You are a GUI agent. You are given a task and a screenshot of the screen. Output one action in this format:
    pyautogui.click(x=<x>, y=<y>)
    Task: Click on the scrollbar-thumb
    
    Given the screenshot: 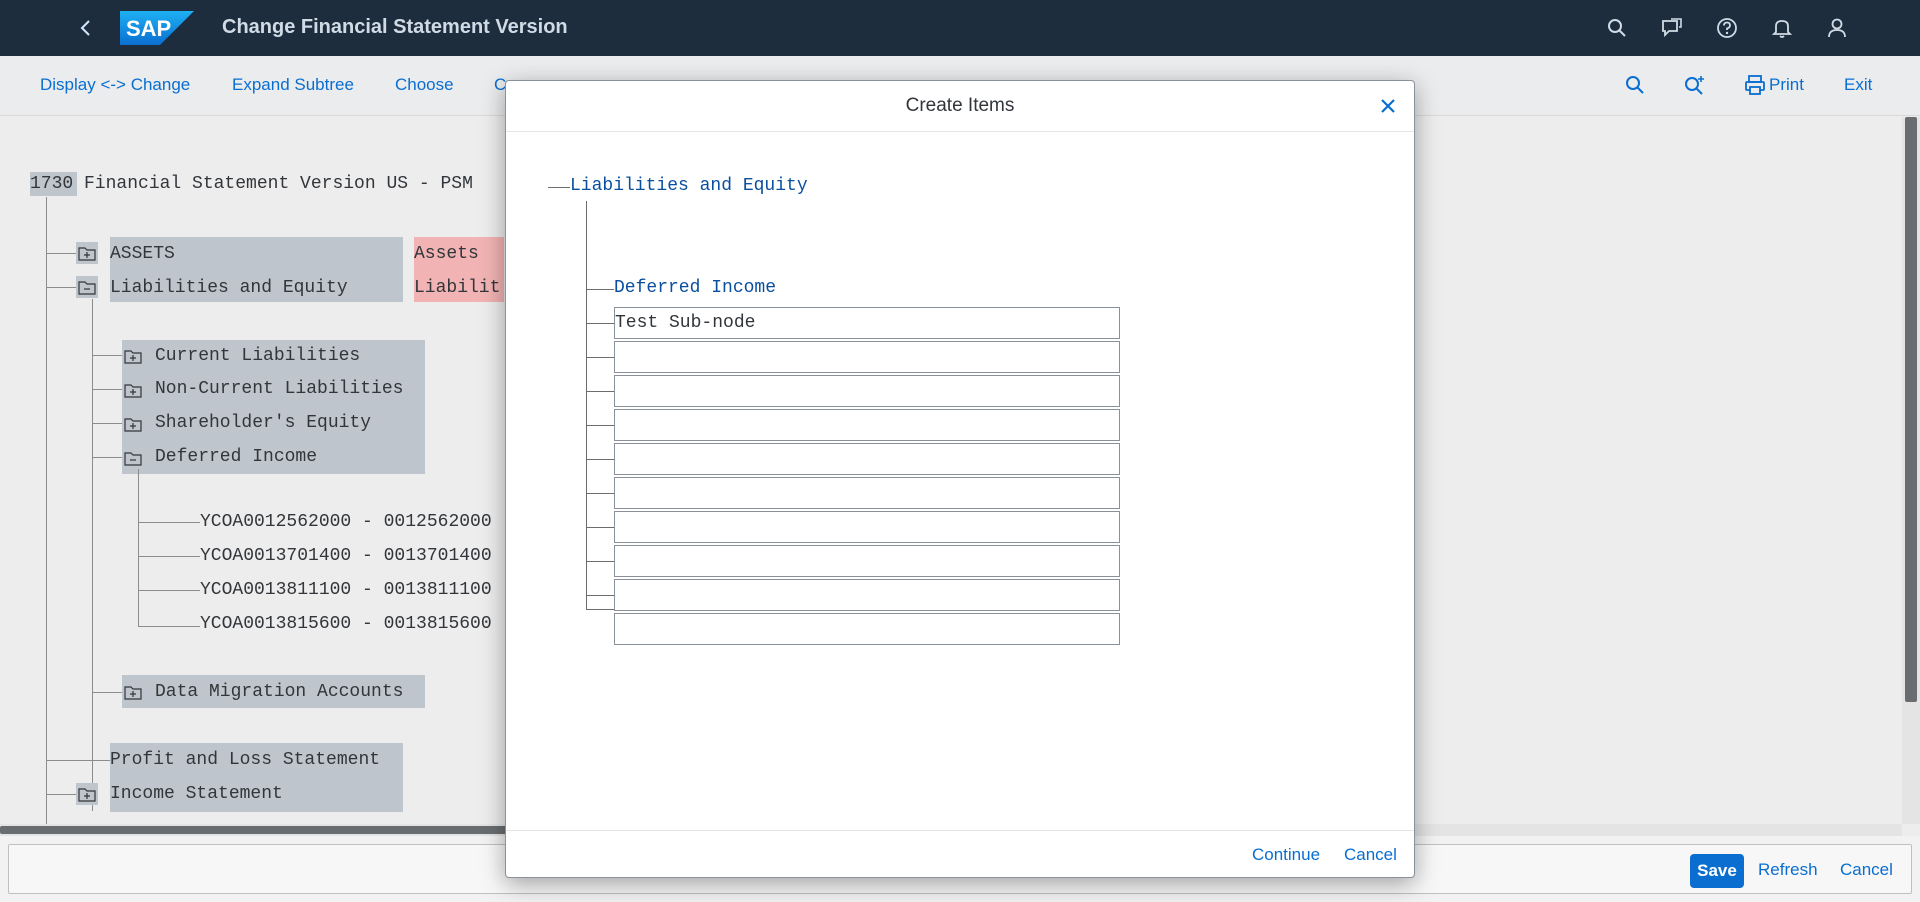 What is the action you would take?
    pyautogui.click(x=1911, y=409)
    